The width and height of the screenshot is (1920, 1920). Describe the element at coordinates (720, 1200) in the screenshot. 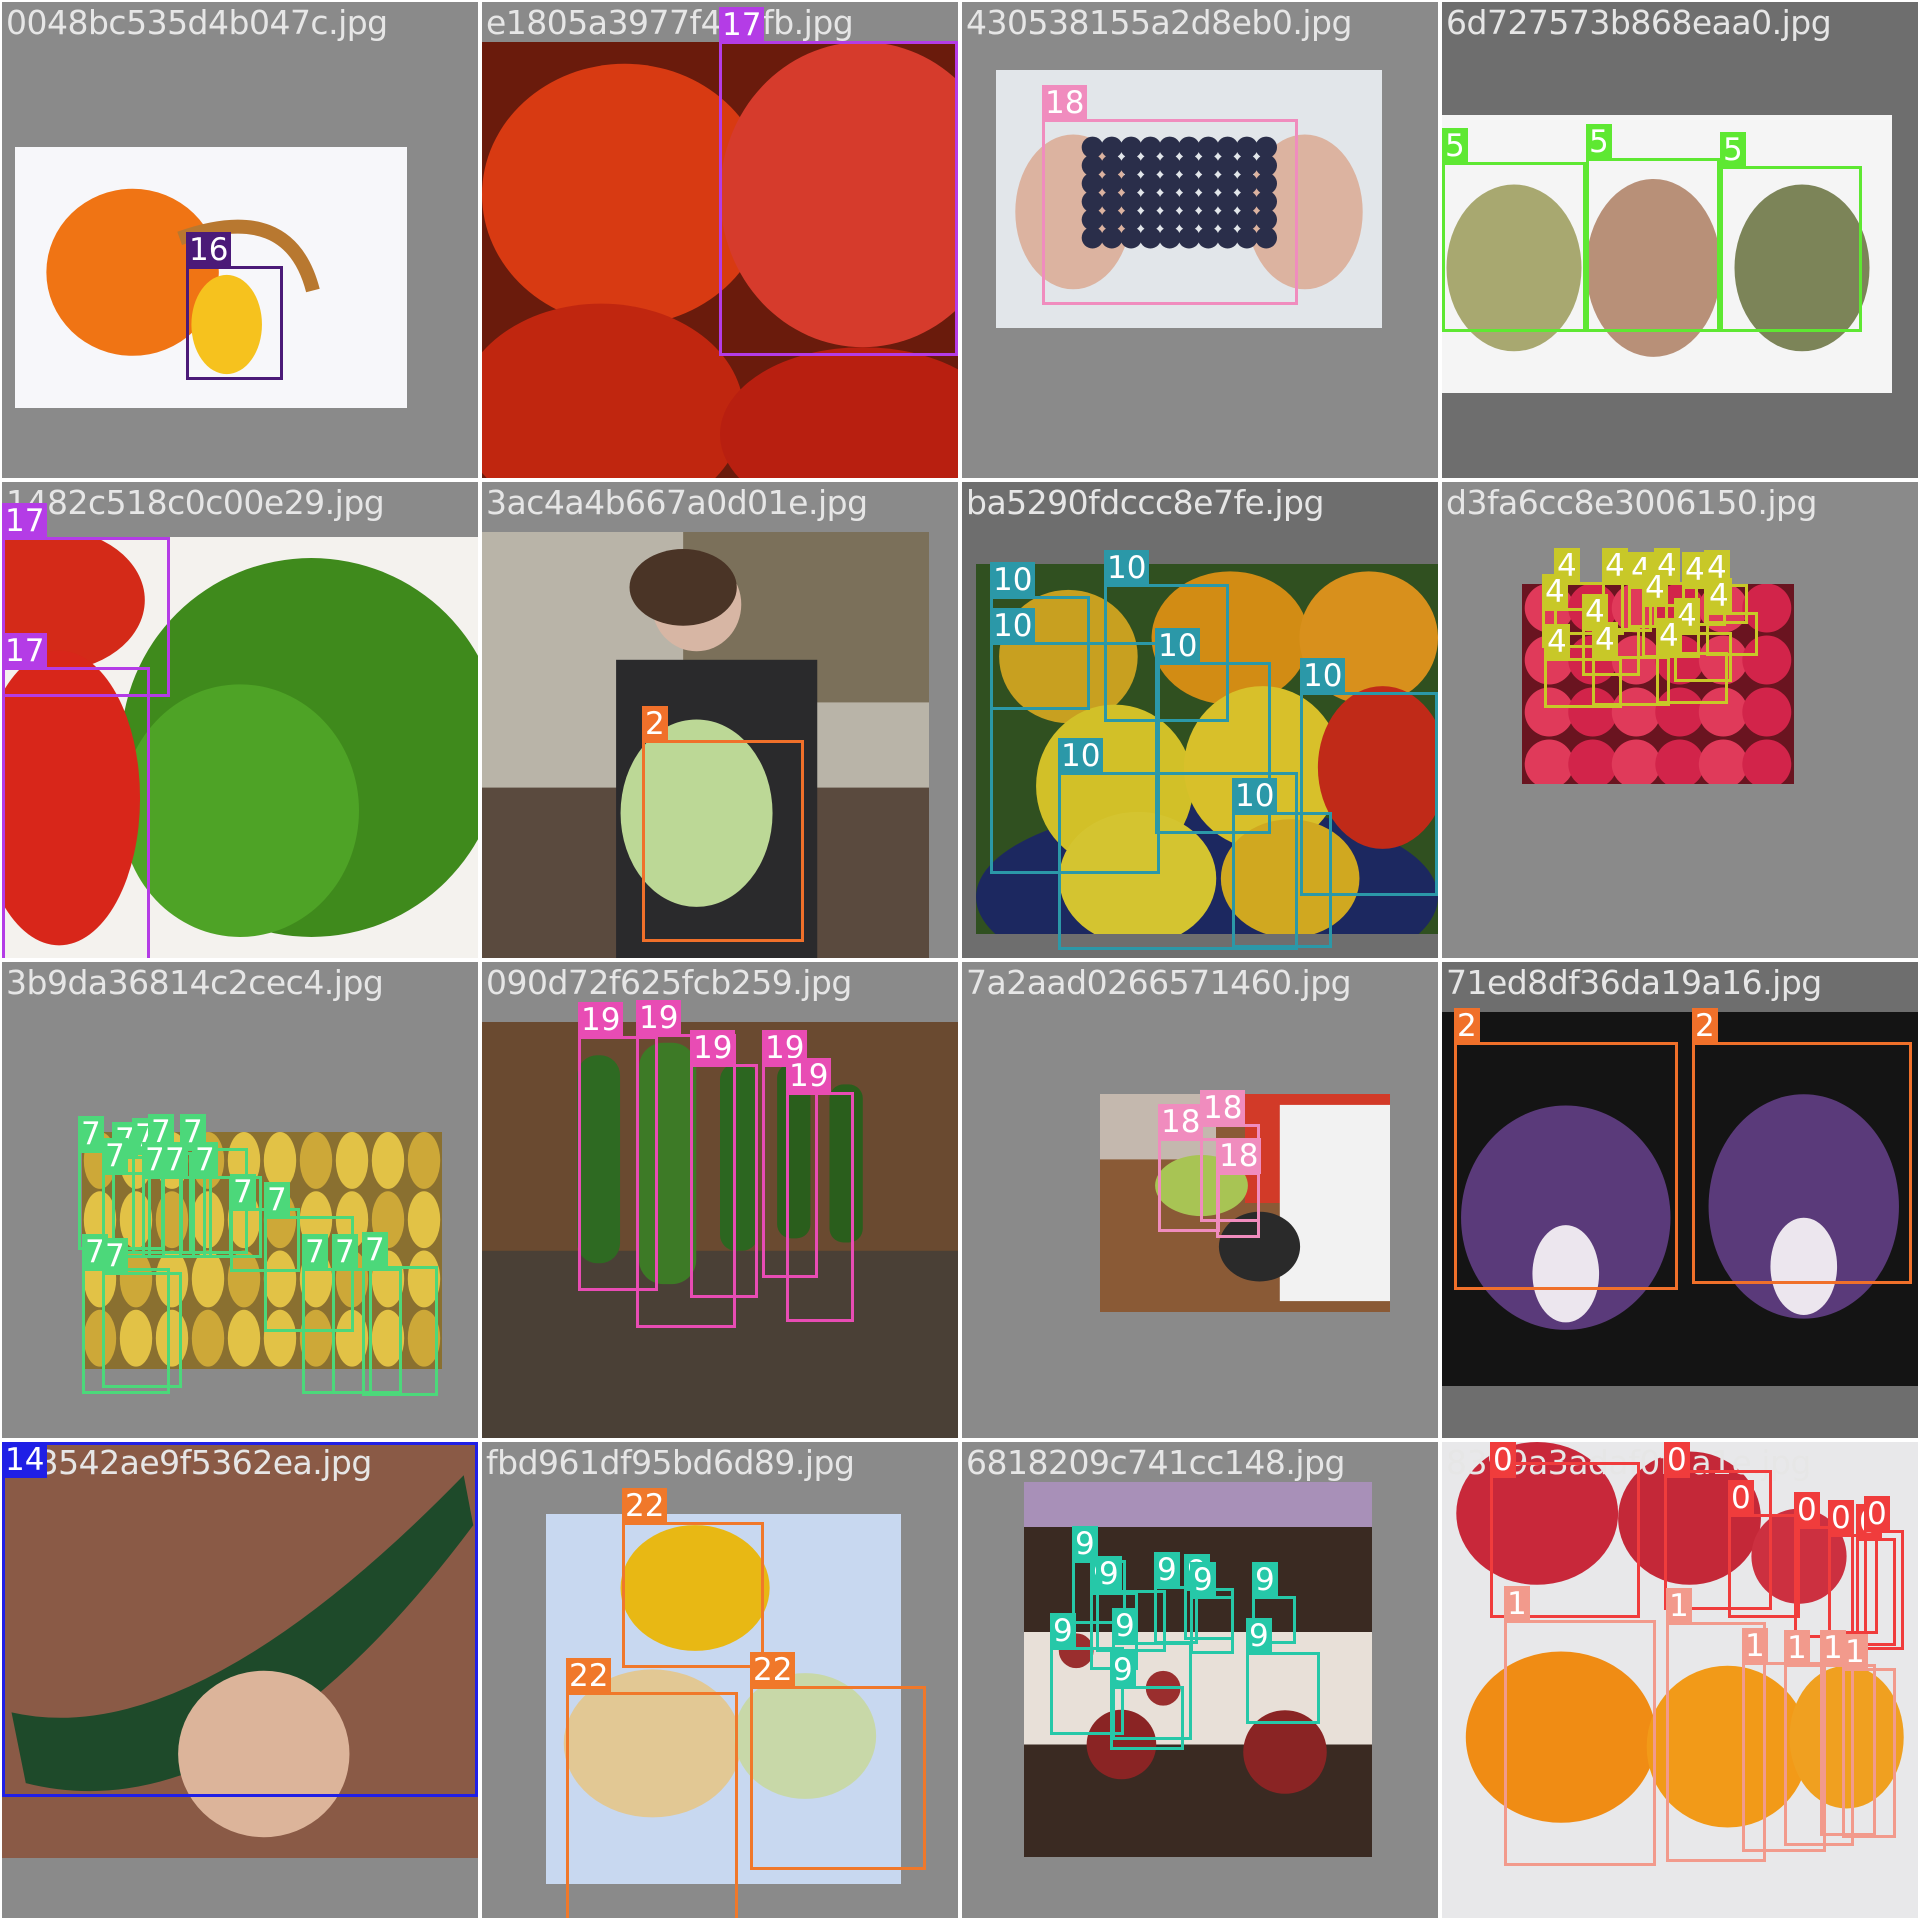

I see `image-tile: 090d72f625fcb259.jpg 19 19 19 19 19` at that location.